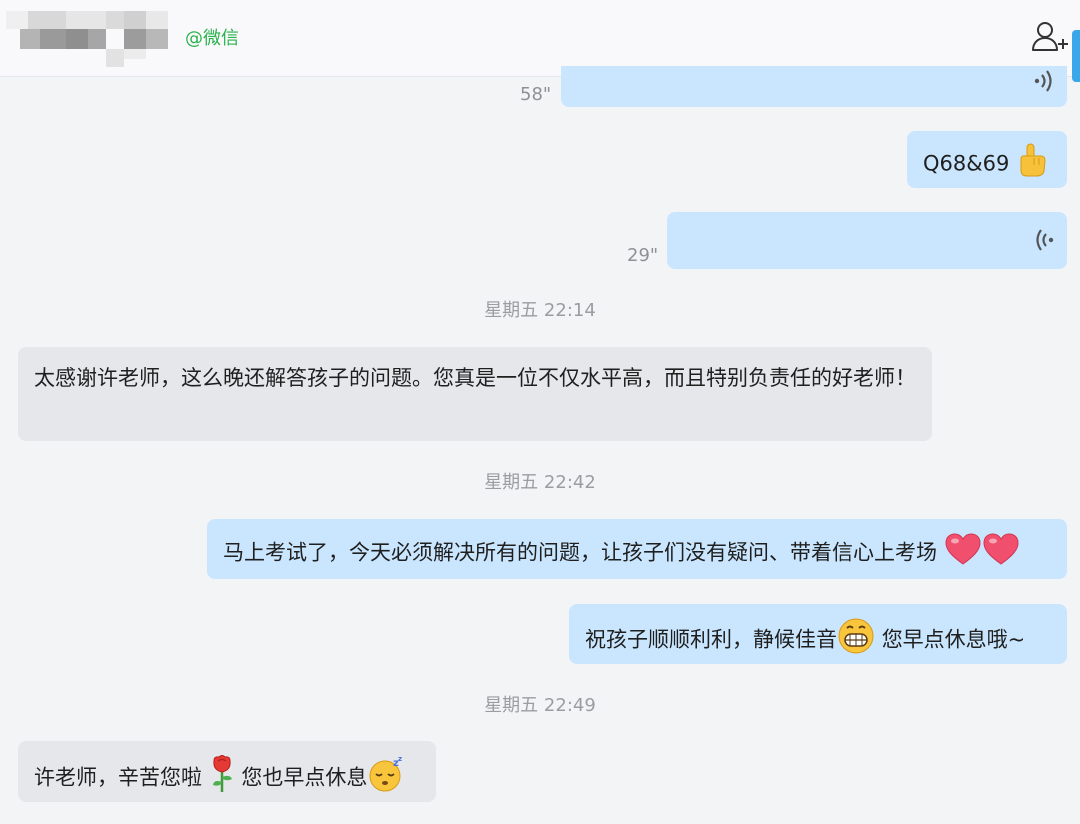 The height and width of the screenshot is (824, 1080). I want to click on pointing-hand-emoji, so click(1031, 164).